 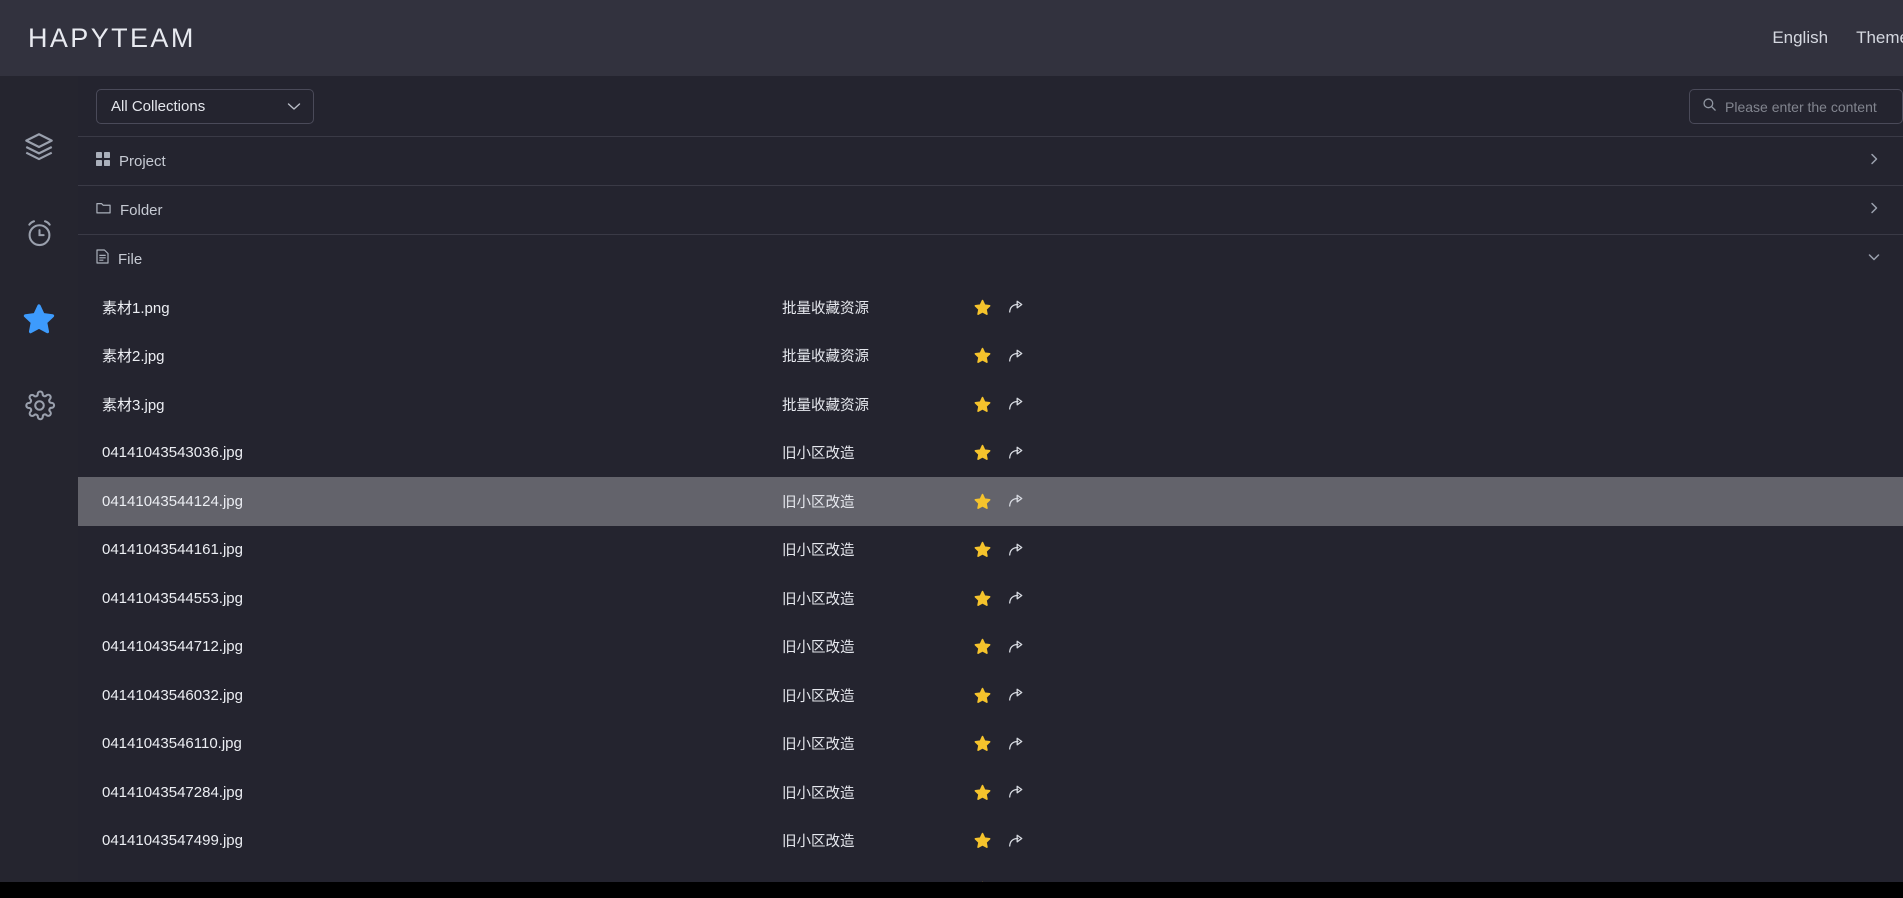 I want to click on file-row: 04141043544161.jpg 旧小区改造, so click(x=990, y=550).